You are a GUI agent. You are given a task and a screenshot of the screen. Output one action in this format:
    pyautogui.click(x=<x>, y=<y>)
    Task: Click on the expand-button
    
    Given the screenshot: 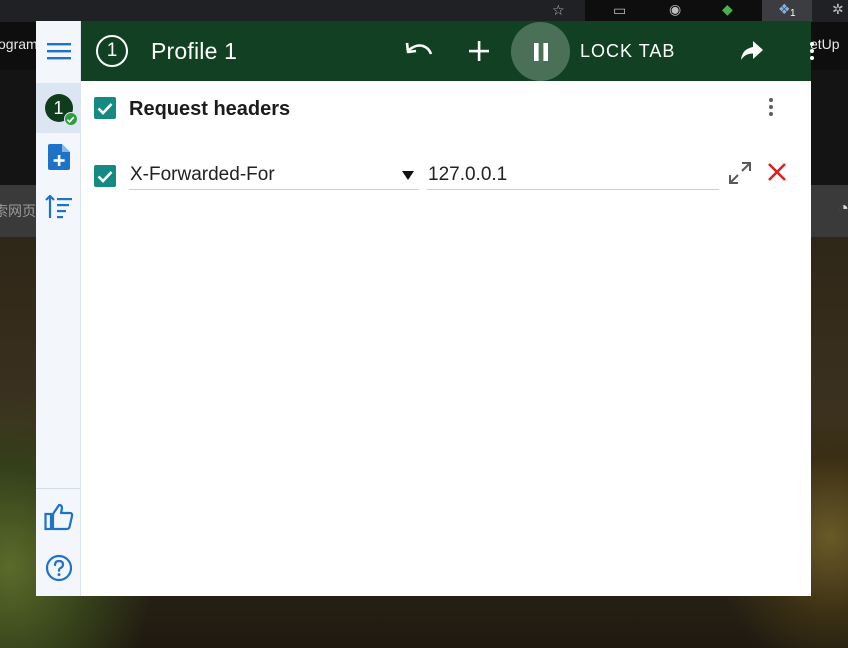 What is the action you would take?
    pyautogui.click(x=740, y=173)
    